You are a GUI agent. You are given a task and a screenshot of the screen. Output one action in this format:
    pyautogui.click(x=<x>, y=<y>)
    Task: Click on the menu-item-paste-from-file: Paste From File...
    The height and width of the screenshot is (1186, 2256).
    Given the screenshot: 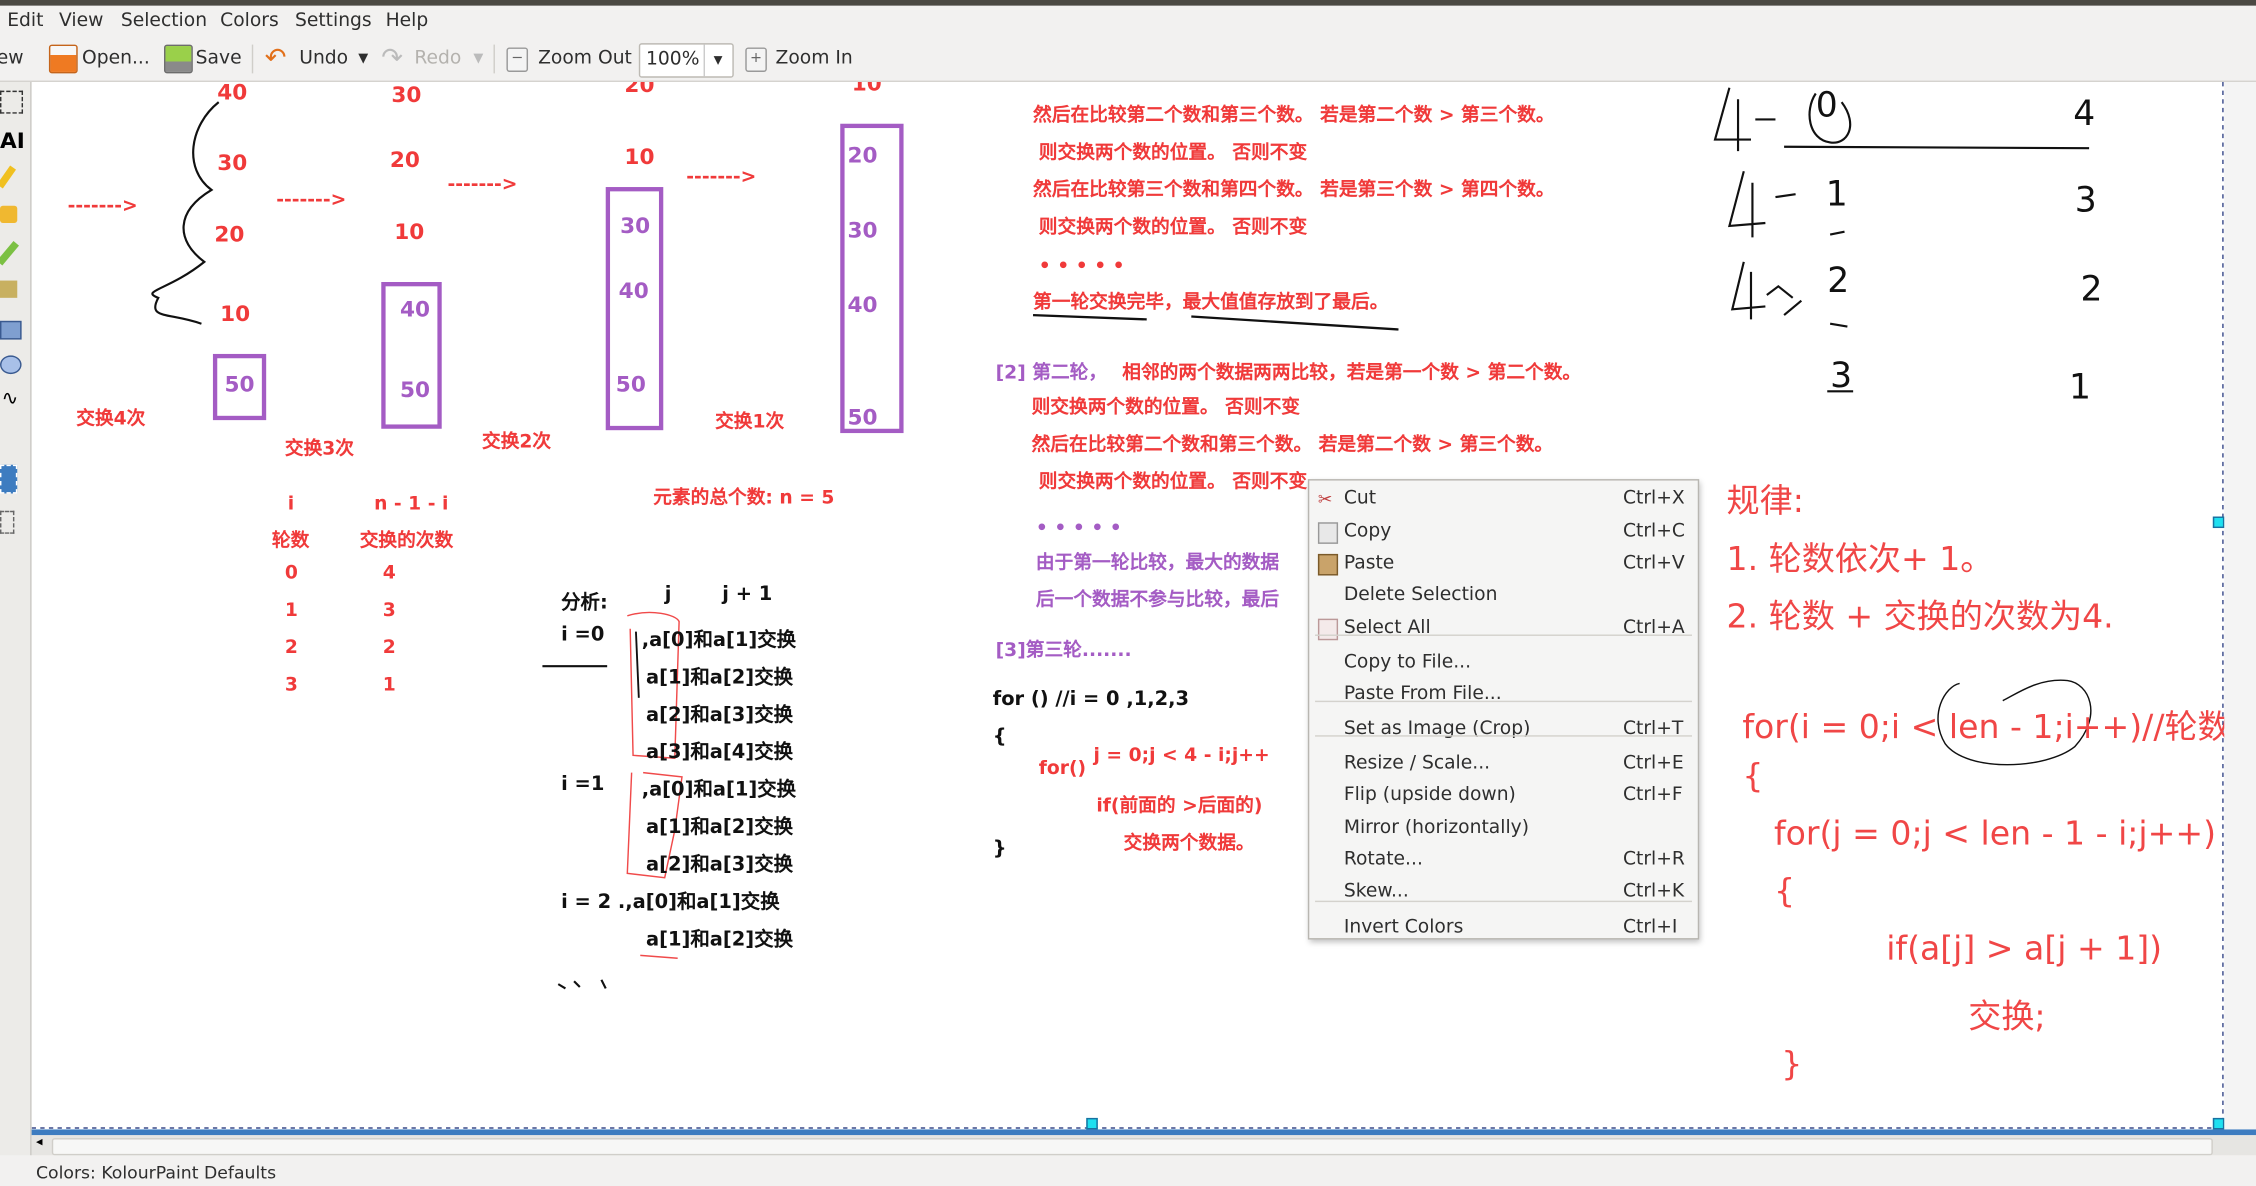 What is the action you would take?
    pyautogui.click(x=1503, y=695)
    